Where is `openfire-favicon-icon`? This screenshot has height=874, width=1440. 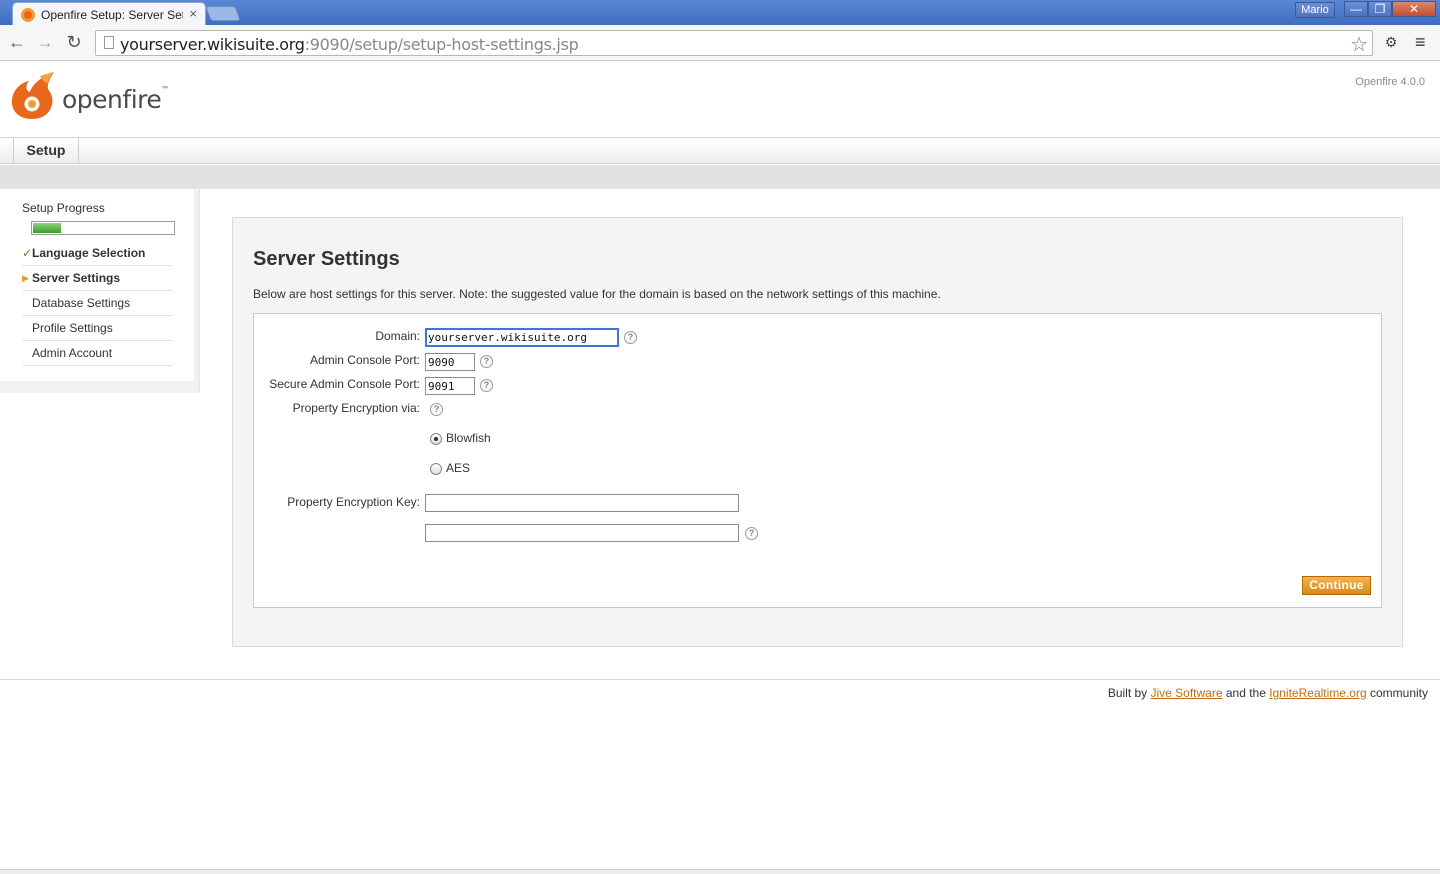
openfire-favicon-icon is located at coordinates (28, 15).